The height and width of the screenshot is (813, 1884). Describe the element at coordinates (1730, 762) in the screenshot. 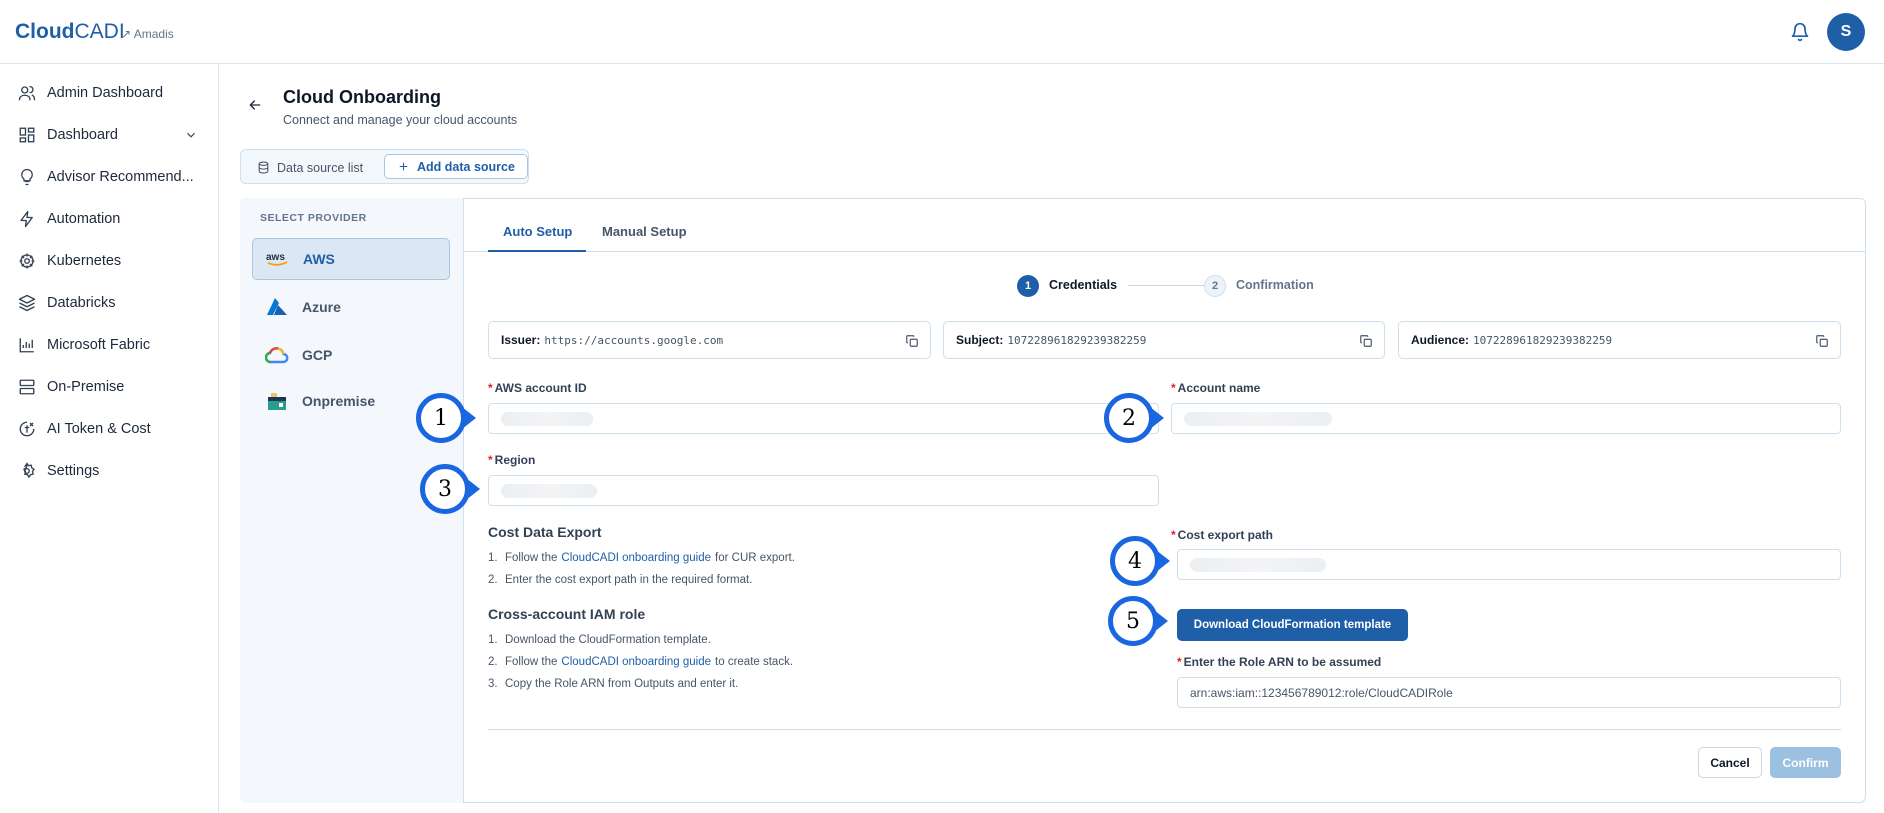

I see `cancel-button: Cancel` at that location.